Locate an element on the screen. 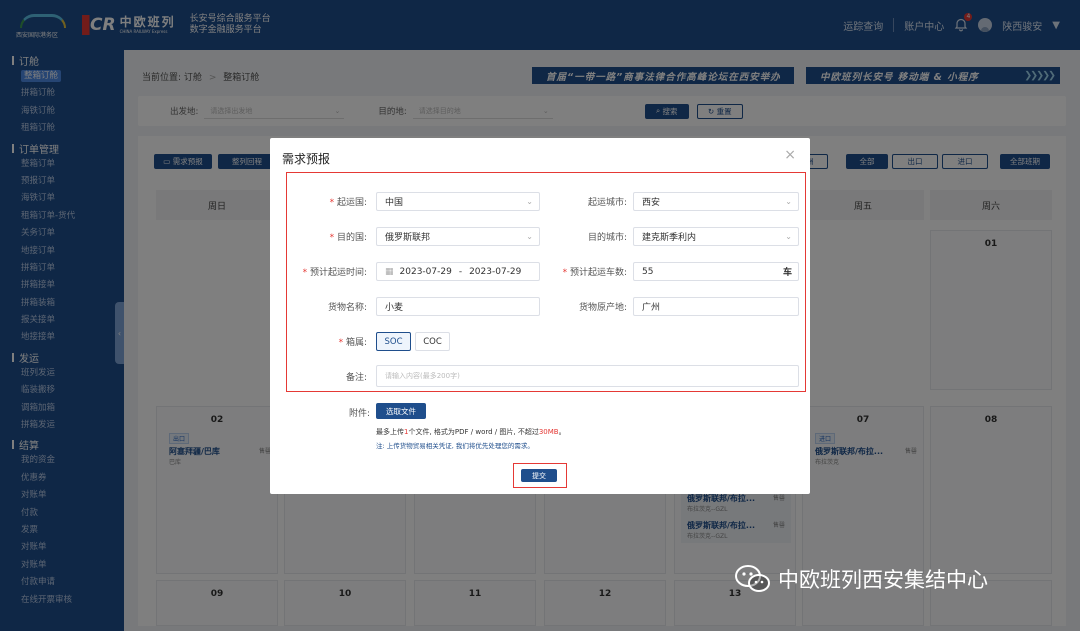 This screenshot has width=1080, height=631. submit-button: 提交 is located at coordinates (539, 475).